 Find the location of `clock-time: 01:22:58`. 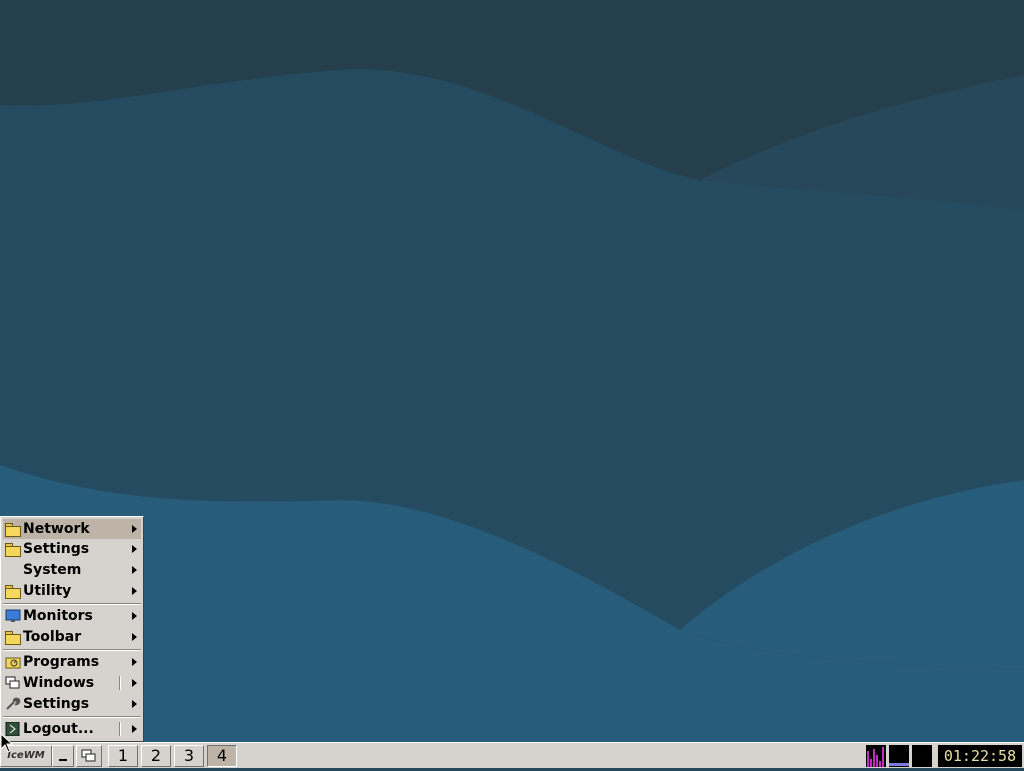

clock-time: 01:22:58 is located at coordinates (980, 756).